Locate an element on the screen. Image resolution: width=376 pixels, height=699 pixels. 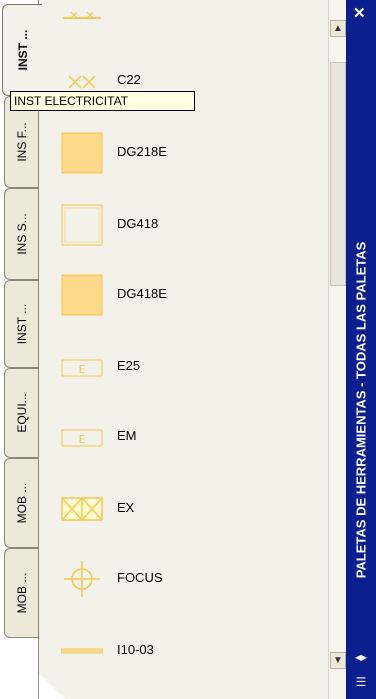
tool-label: EX is located at coordinates (126, 507).